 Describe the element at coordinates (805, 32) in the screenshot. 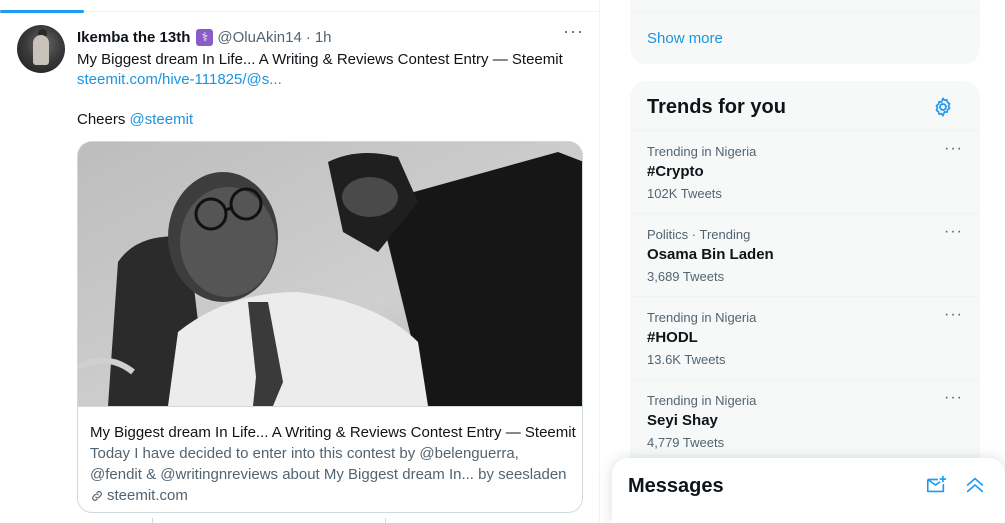

I see `previous-panel: Show more` at that location.